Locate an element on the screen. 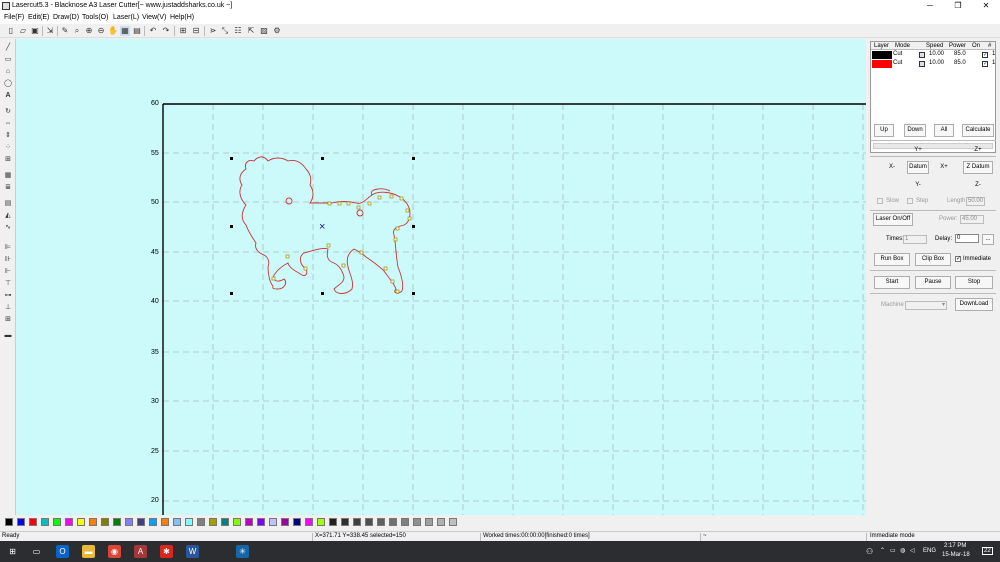 This screenshot has width=1000, height=562. language-indicator: ENG is located at coordinates (929, 551).